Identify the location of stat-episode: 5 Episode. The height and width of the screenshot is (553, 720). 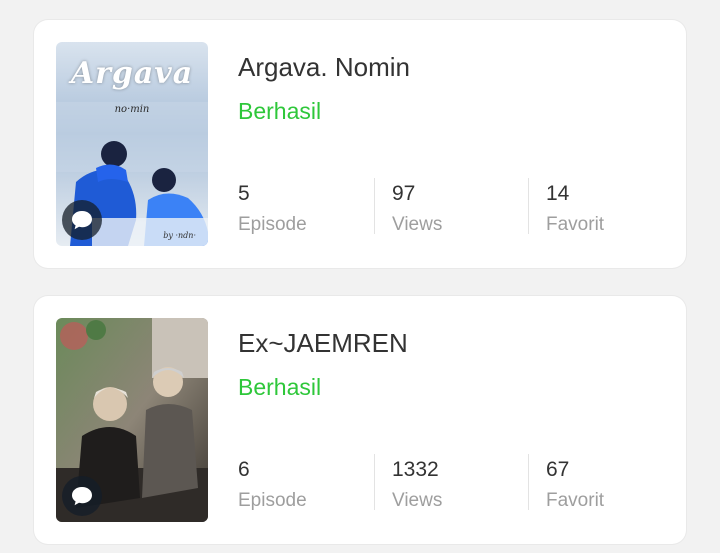
(308, 209).